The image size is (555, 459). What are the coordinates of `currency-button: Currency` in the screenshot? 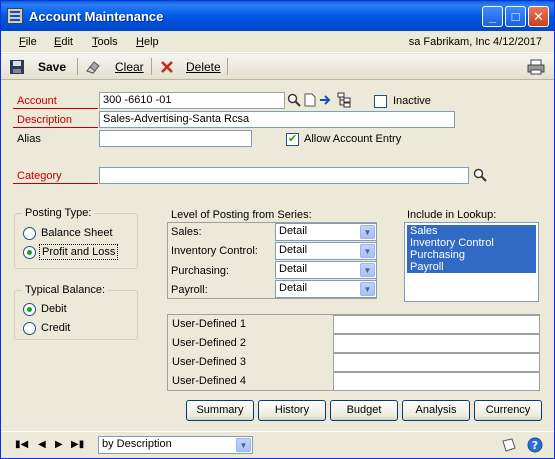 It's located at (508, 410).